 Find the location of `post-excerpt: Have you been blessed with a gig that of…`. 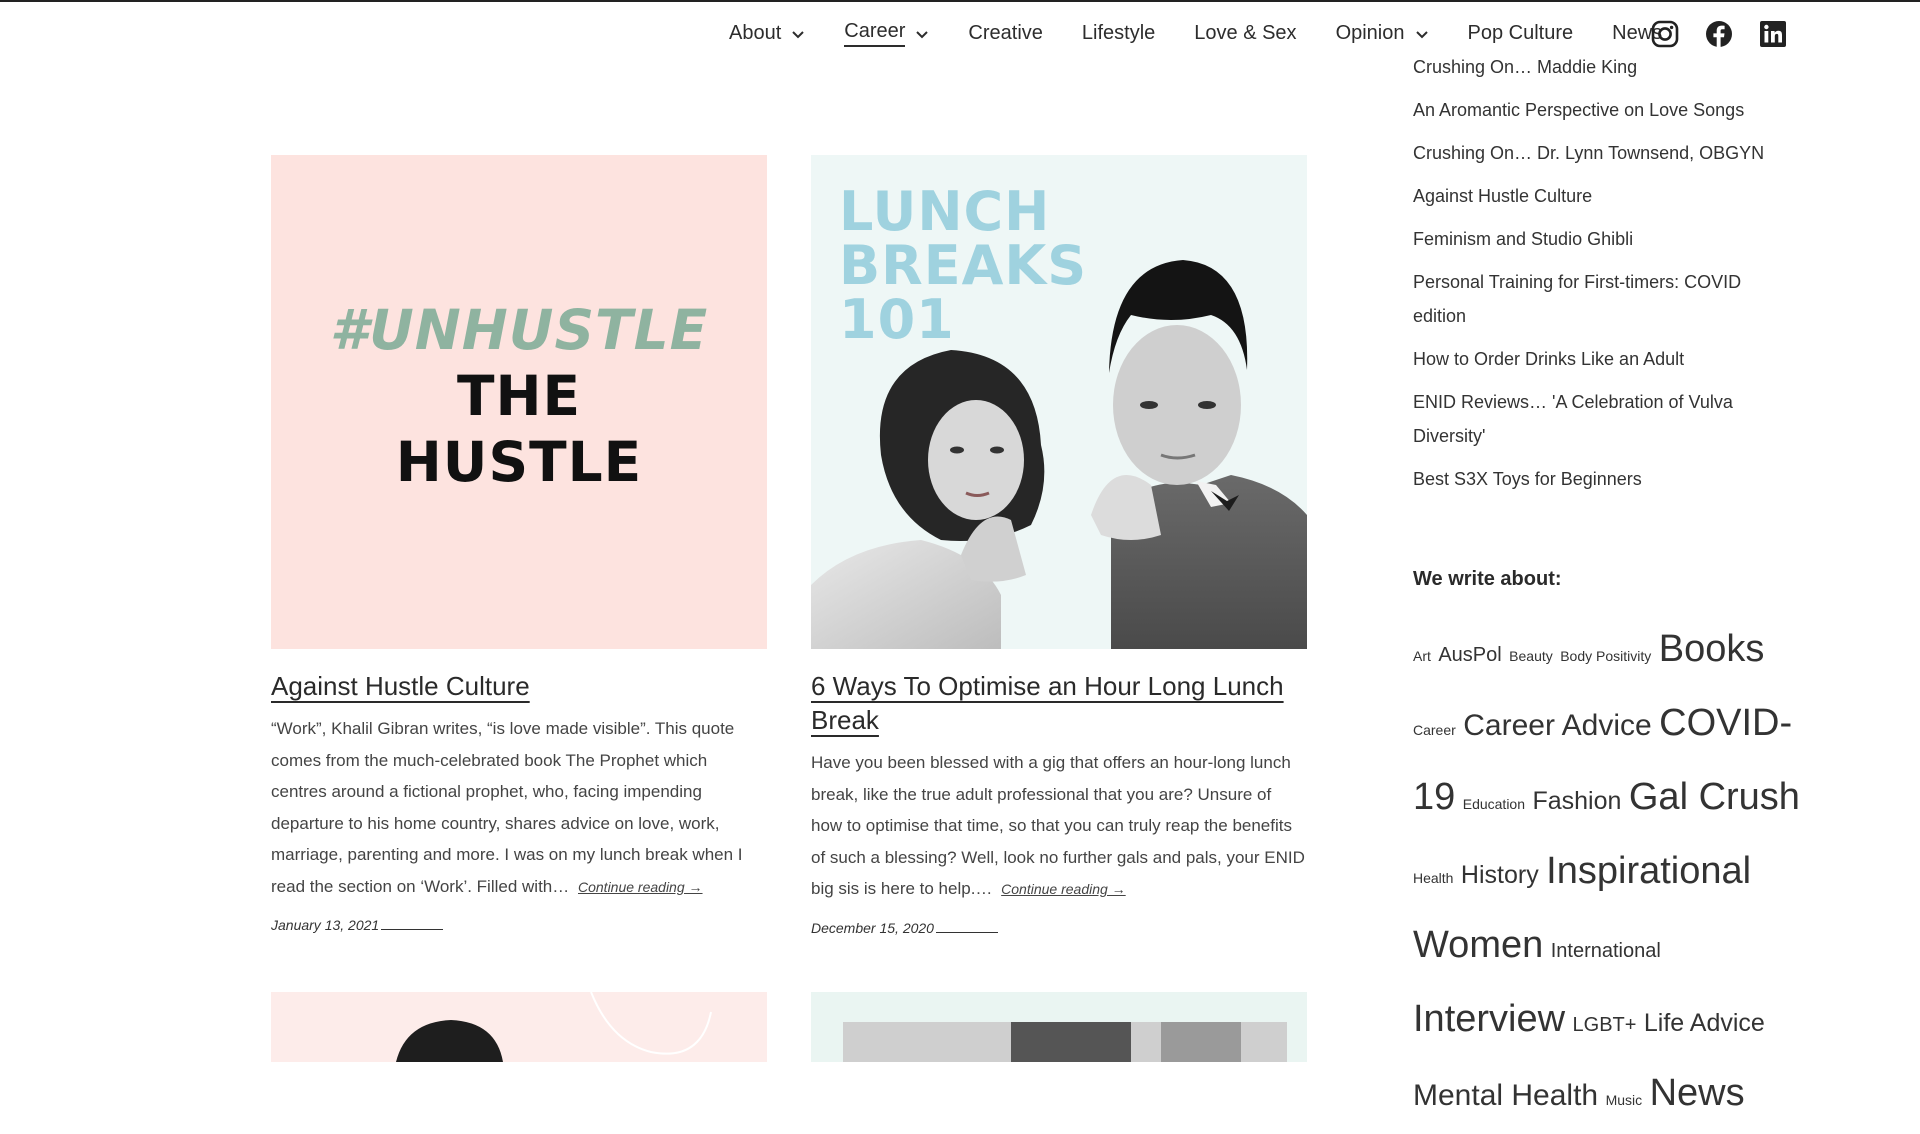

post-excerpt: Have you been blessed with a gig that of… is located at coordinates (1059, 826).